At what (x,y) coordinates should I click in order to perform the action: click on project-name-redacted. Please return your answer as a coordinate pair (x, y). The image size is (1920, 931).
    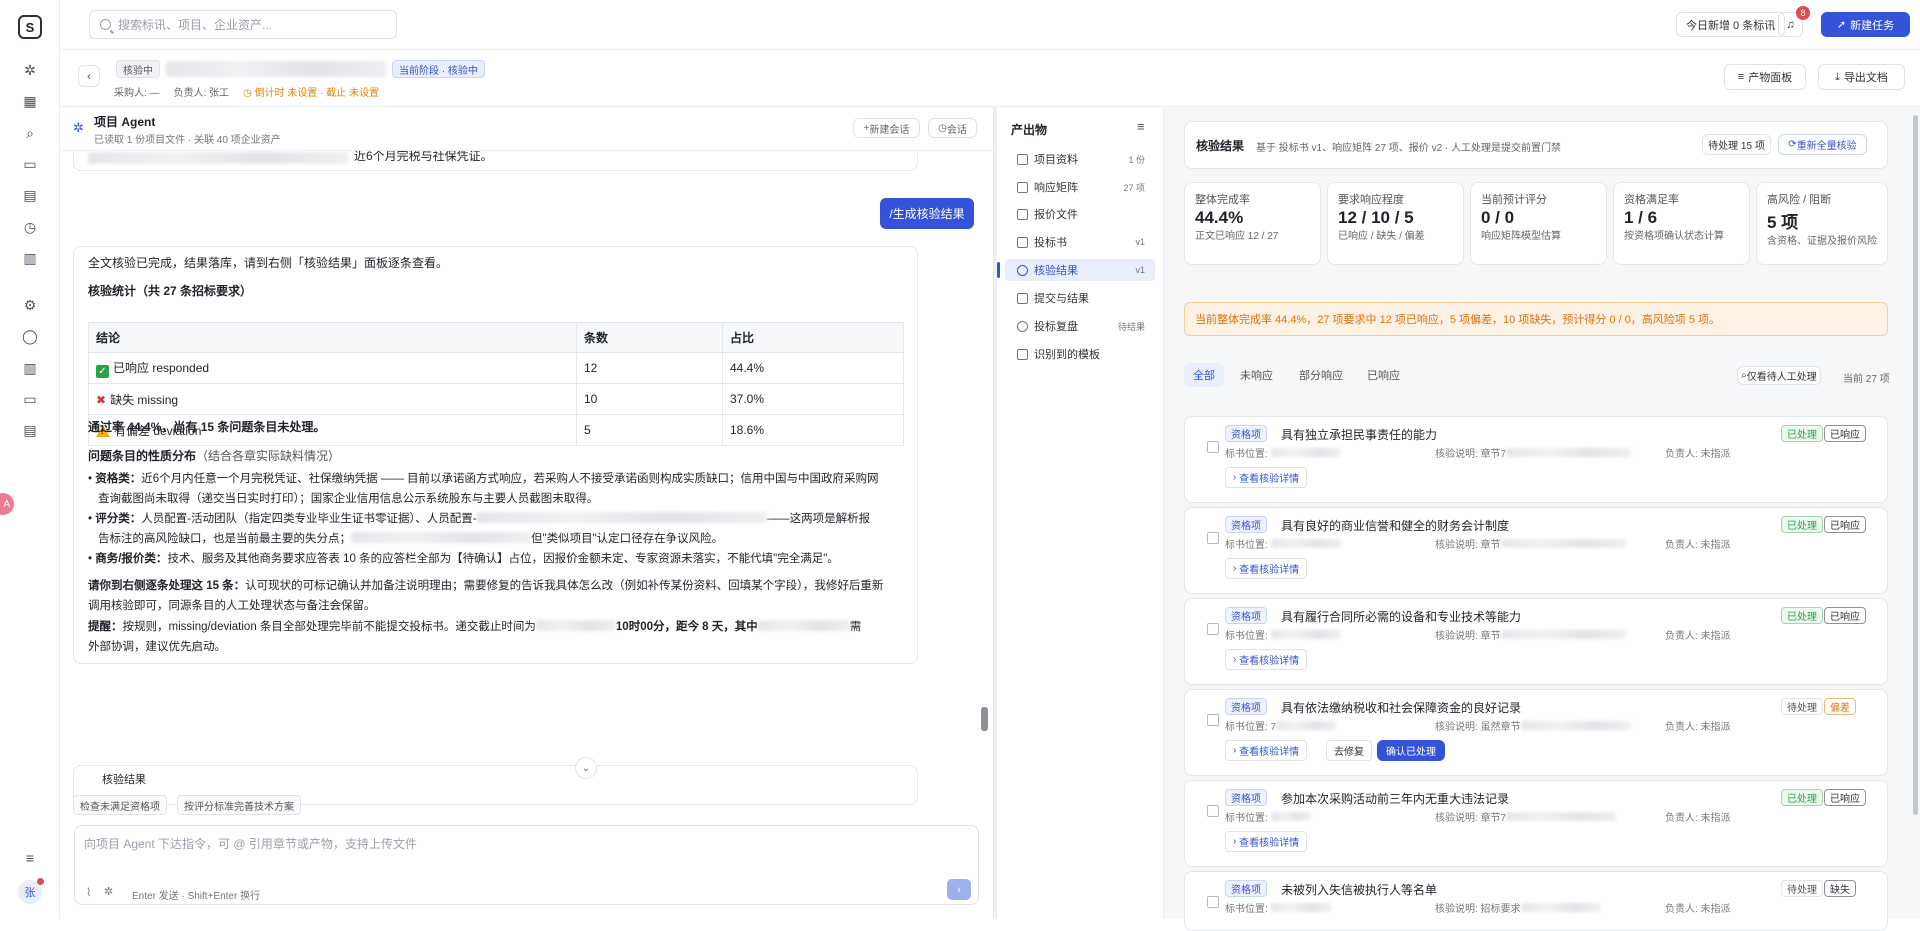
    Looking at the image, I should click on (276, 69).